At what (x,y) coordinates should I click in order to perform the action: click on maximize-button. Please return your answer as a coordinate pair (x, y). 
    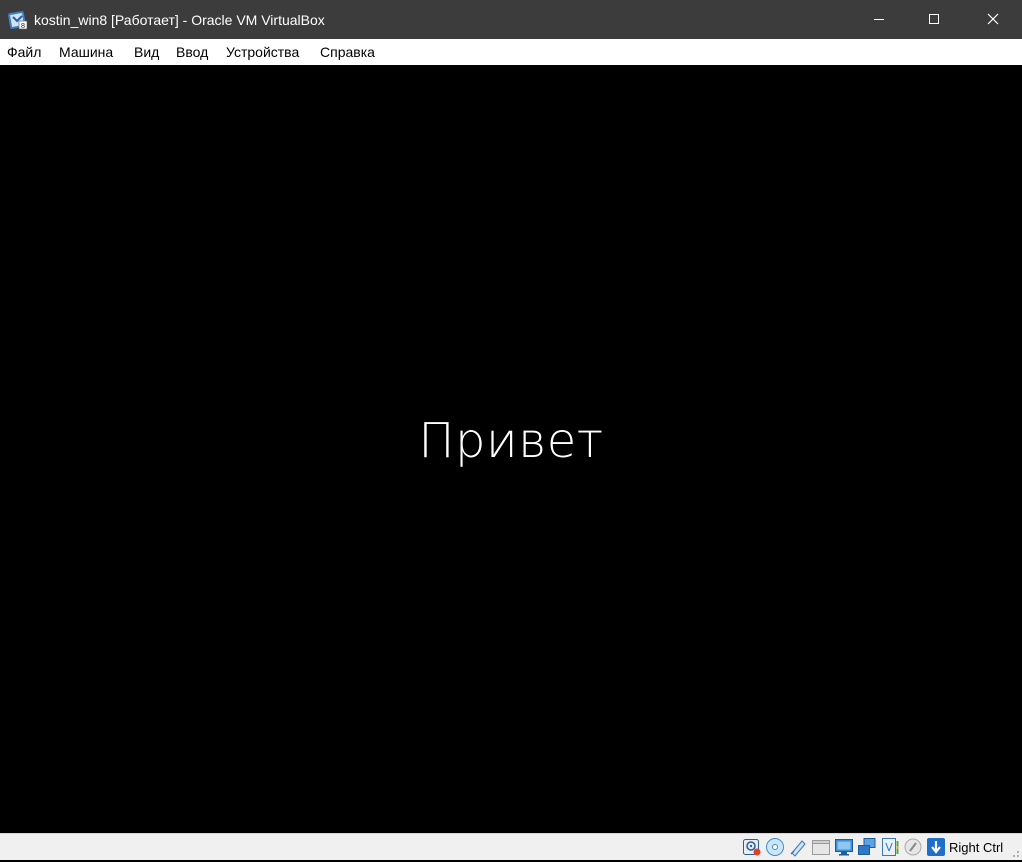
    Looking at the image, I should click on (934, 19).